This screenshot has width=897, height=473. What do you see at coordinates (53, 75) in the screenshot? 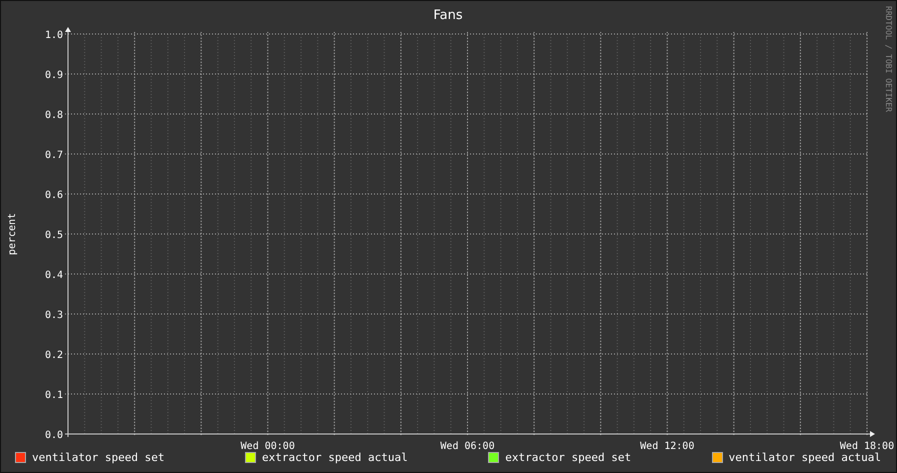
I see `y-tick-label: 0.9` at bounding box center [53, 75].